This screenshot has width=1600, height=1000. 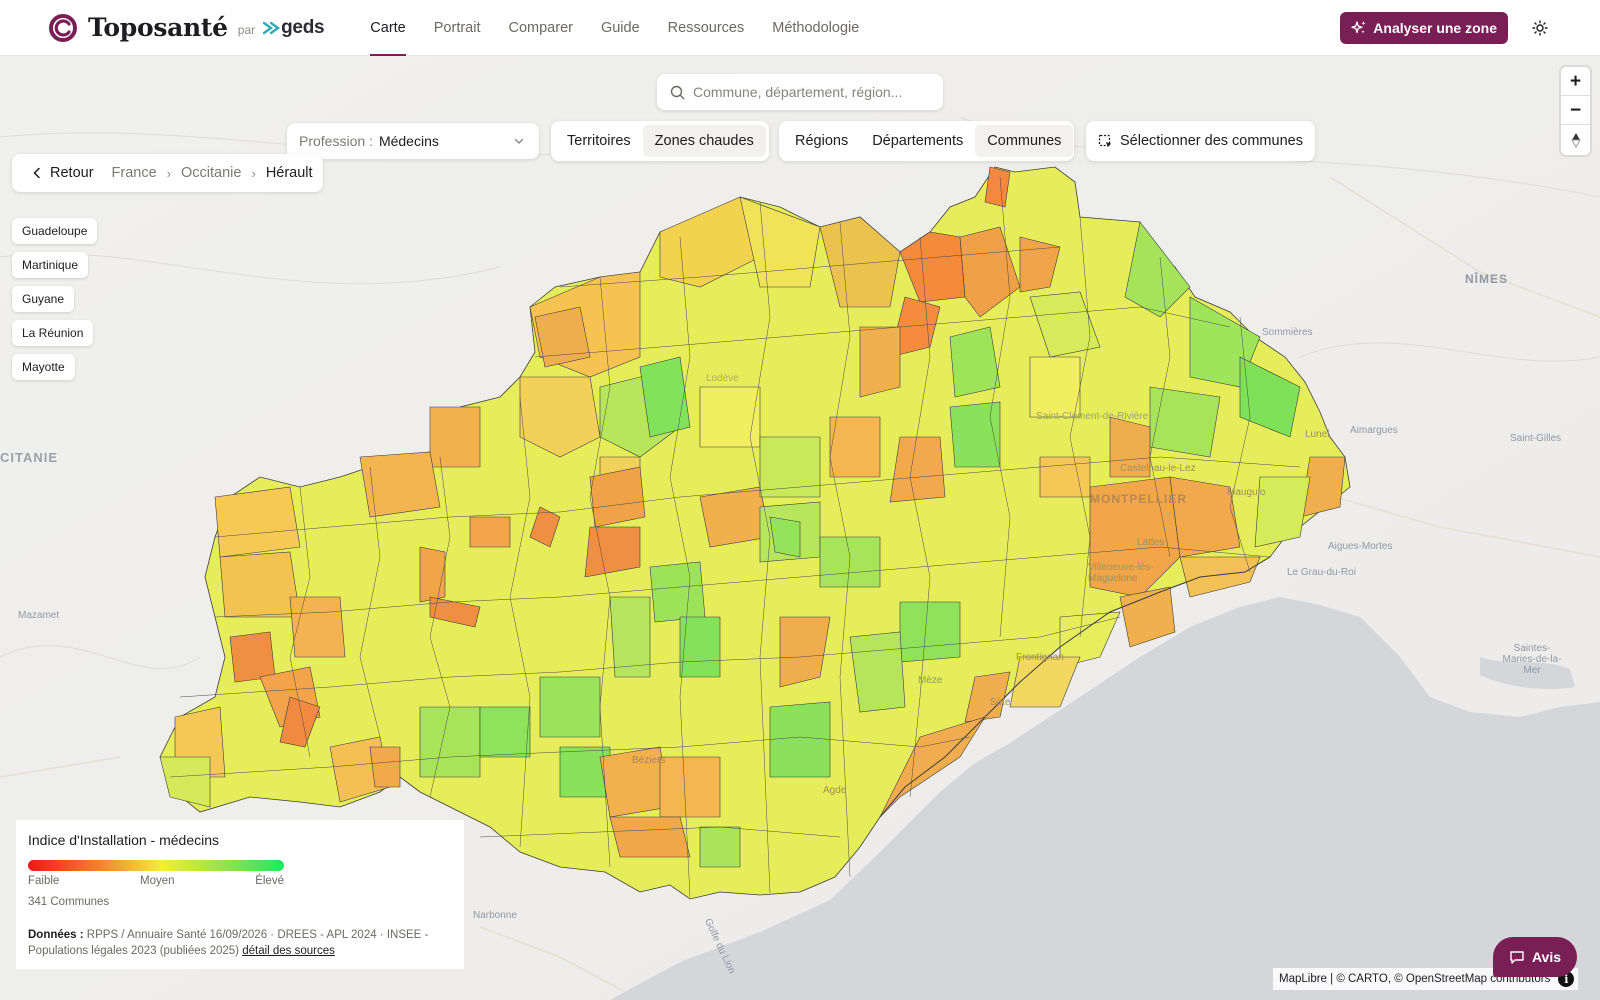 I want to click on tab-zones-chaudes: Zones chaudes, so click(x=704, y=141).